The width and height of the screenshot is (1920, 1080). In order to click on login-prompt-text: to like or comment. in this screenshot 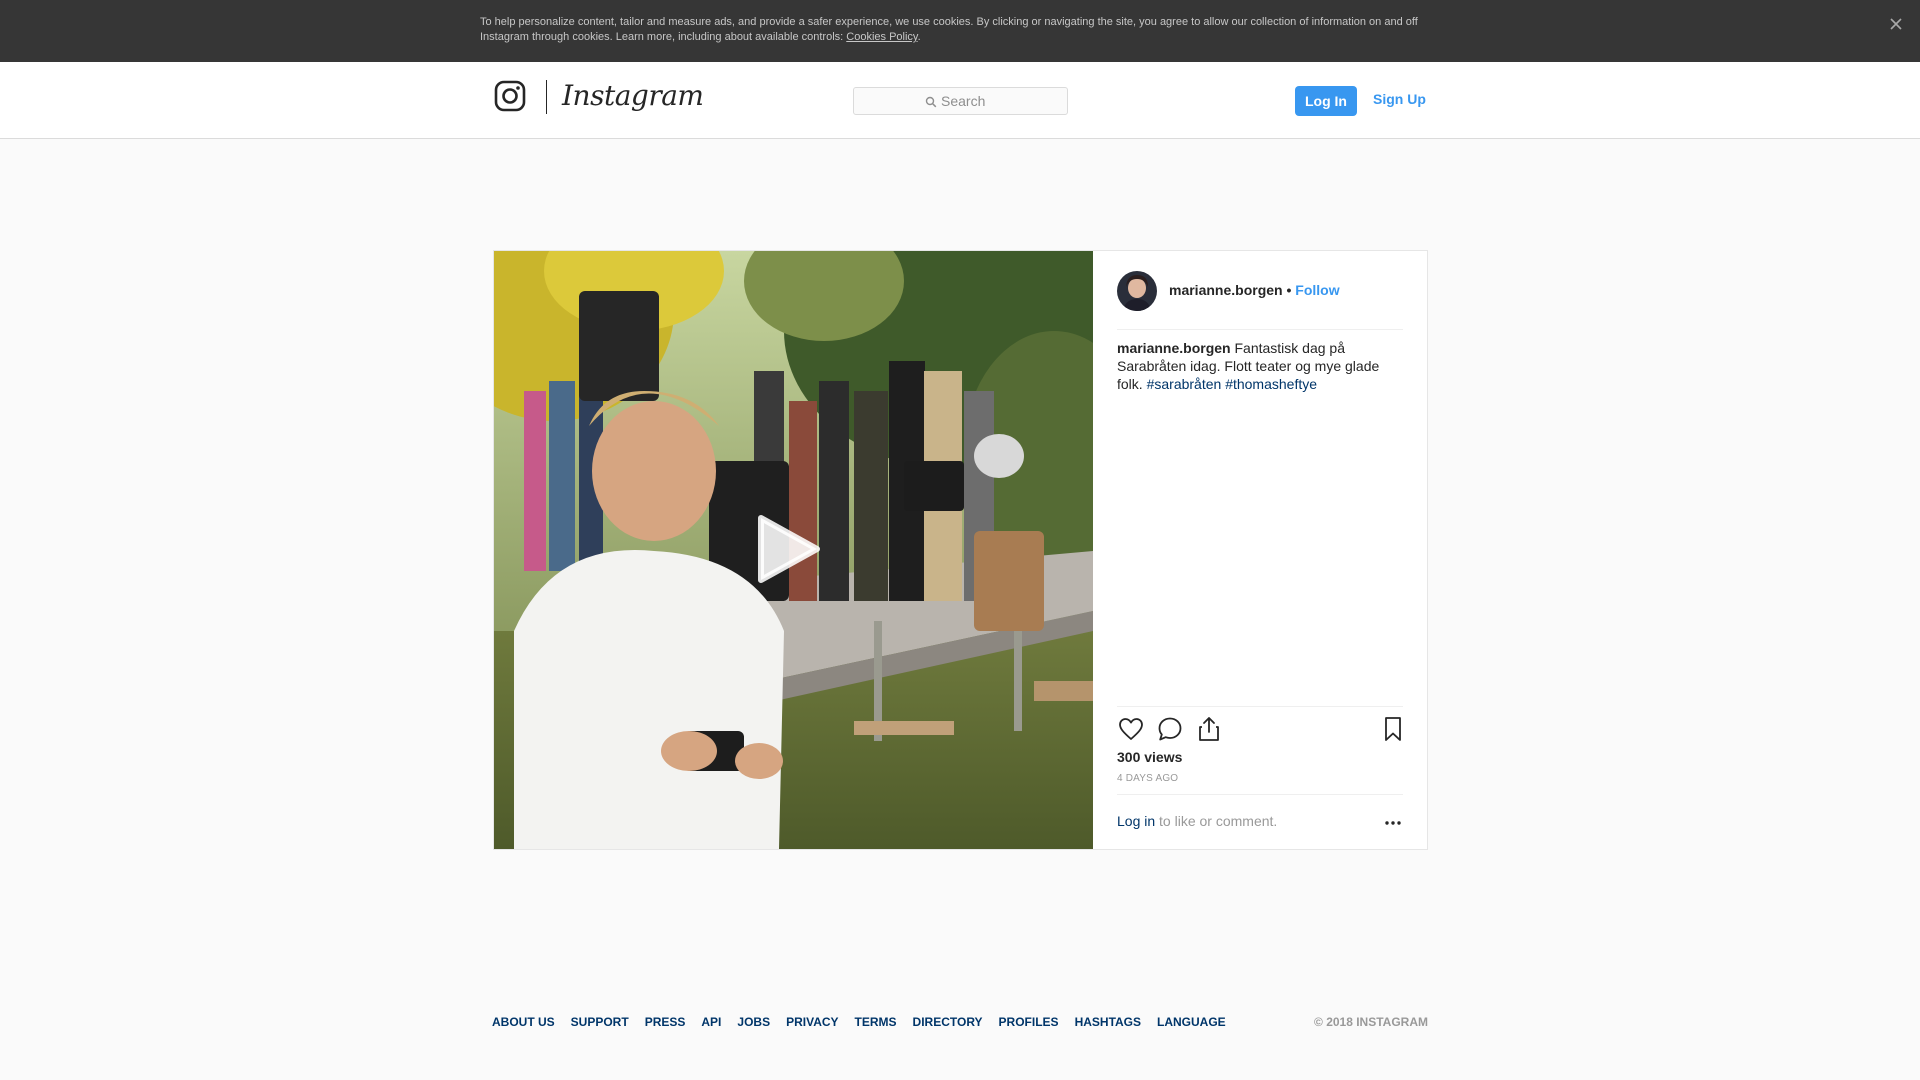, I will do `click(1216, 821)`.